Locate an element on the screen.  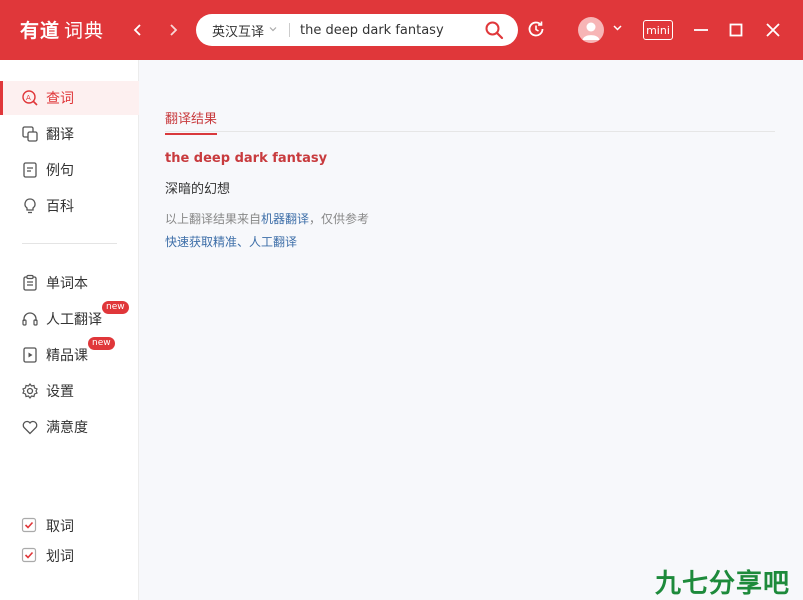
search-icon is located at coordinates (494, 30).